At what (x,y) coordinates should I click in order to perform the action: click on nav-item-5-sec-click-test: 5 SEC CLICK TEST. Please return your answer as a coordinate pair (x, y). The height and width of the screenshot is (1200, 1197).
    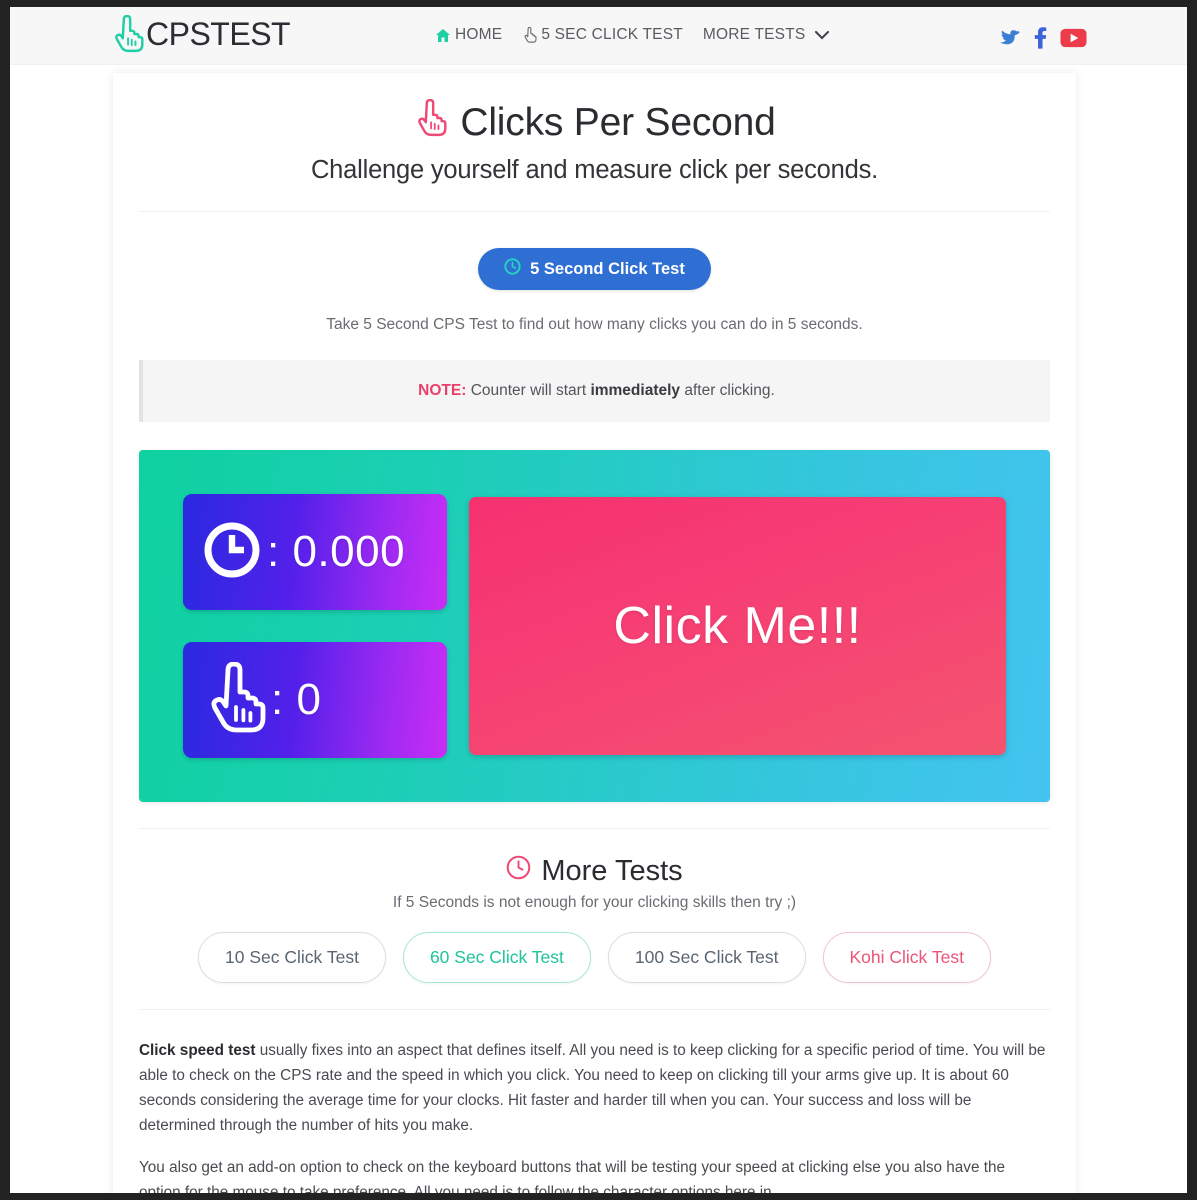
    Looking at the image, I should click on (602, 35).